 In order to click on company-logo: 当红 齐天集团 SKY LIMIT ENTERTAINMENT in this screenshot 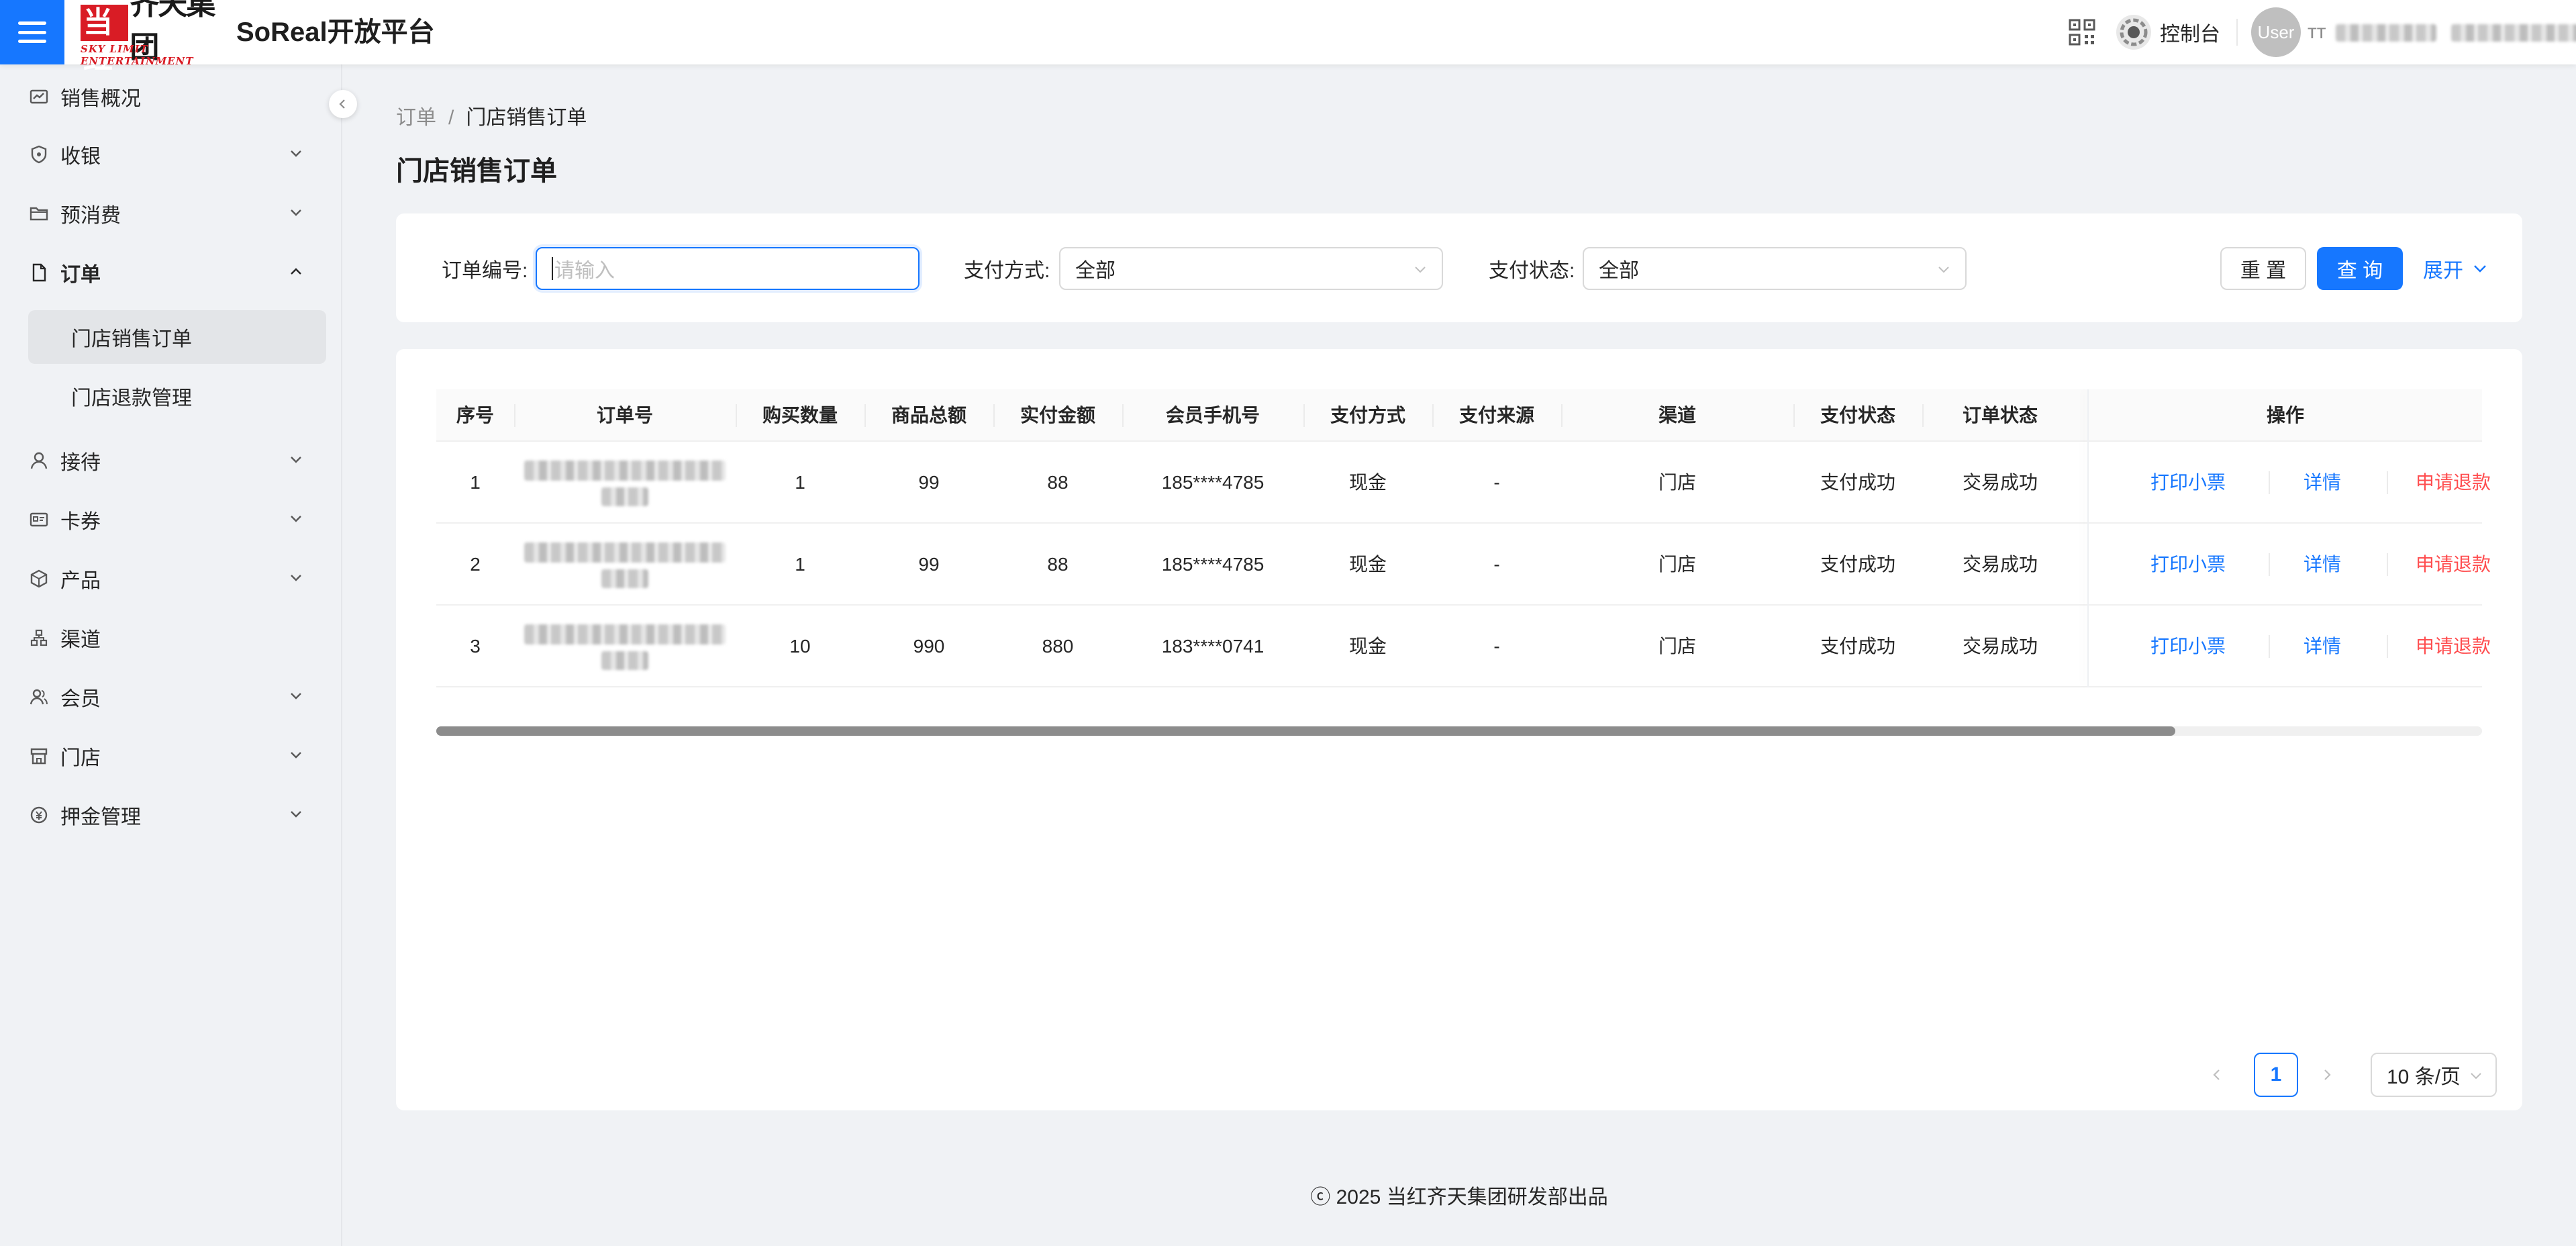, I will do `click(148, 38)`.